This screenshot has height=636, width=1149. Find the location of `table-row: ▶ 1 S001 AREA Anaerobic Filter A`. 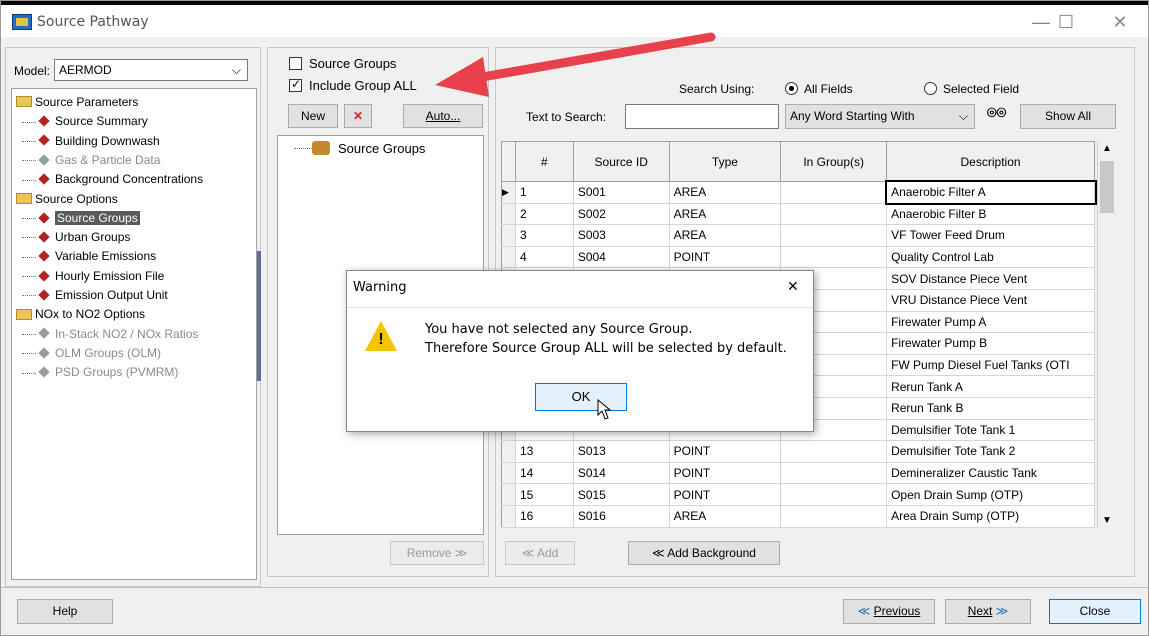

table-row: ▶ 1 S001 AREA Anaerobic Filter A is located at coordinates (799, 192).